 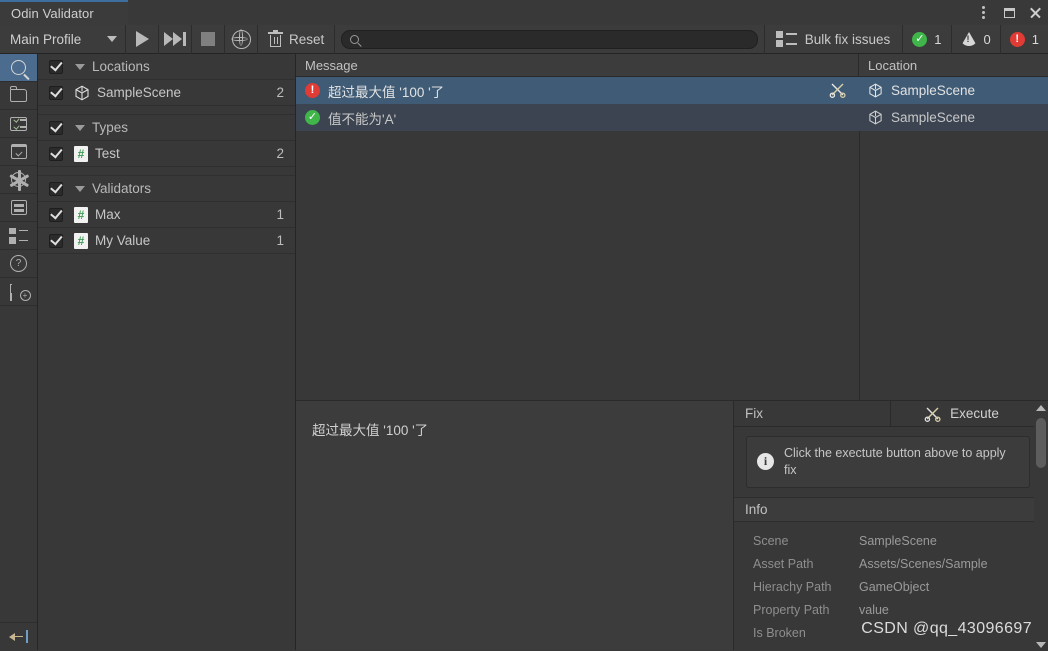 What do you see at coordinates (672, 90) in the screenshot?
I see `table-row: ! 超过最大值 '100 '了 SampleScene` at bounding box center [672, 90].